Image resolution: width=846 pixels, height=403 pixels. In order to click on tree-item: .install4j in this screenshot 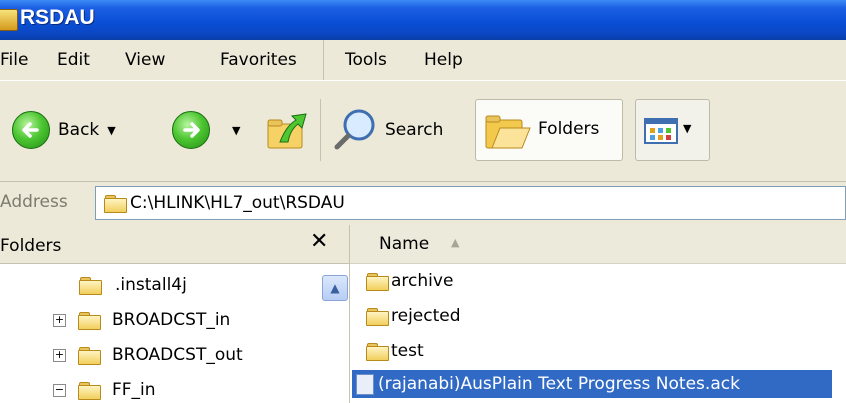, I will do `click(133, 285)`.